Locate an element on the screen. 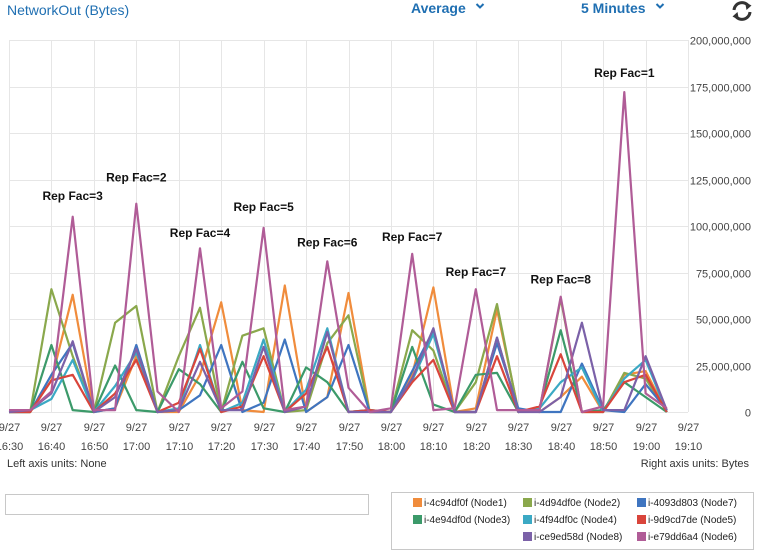 The width and height of the screenshot is (764, 552). x-tick-time: 18:10 is located at coordinates (434, 447).